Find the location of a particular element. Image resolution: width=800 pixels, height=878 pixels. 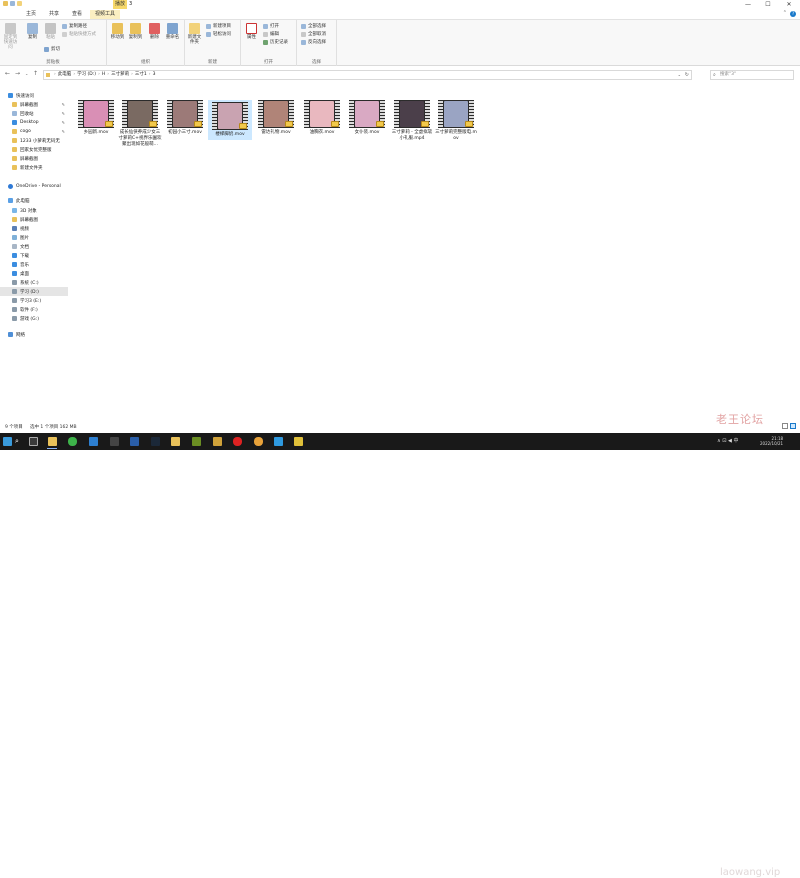

refresh-icon: ↻ is located at coordinates (687, 75).